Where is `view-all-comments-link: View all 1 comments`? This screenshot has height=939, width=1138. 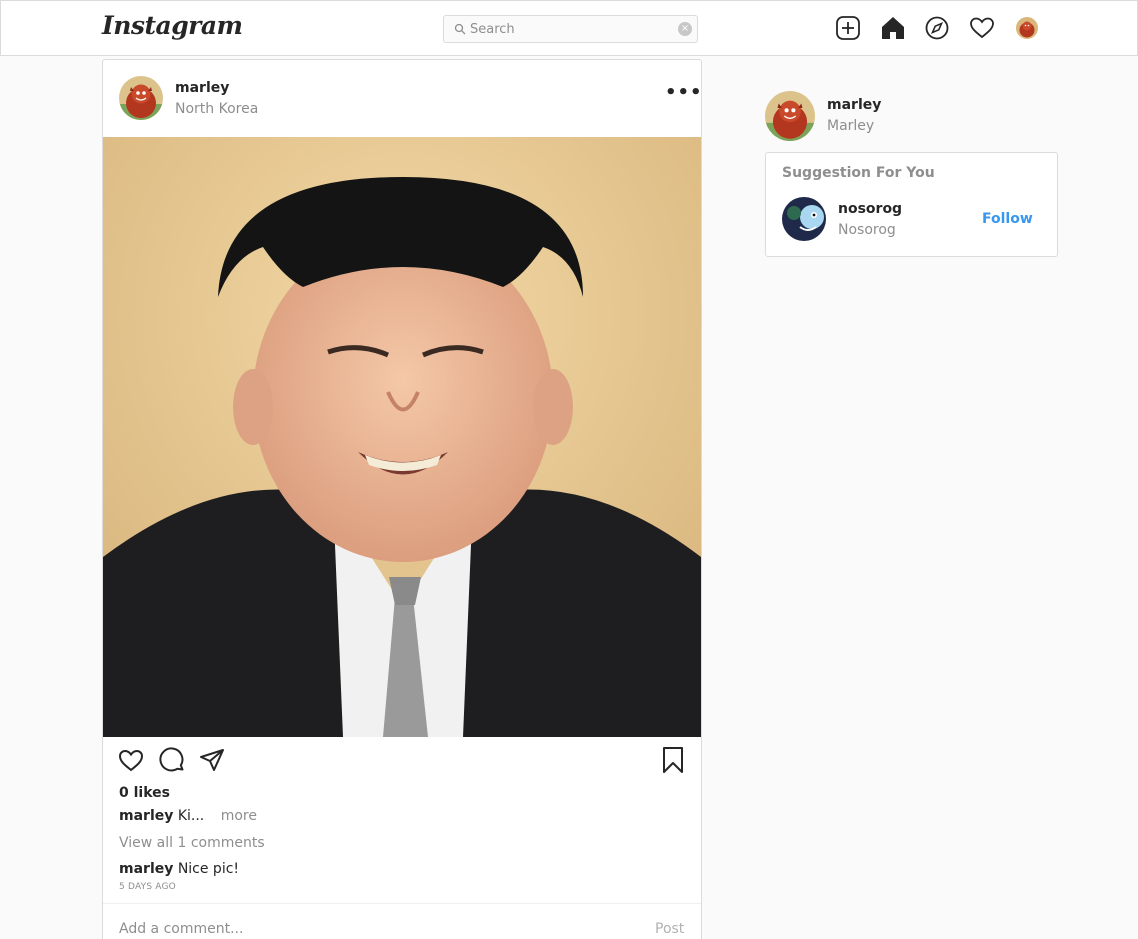
view-all-comments-link: View all 1 comments is located at coordinates (192, 843).